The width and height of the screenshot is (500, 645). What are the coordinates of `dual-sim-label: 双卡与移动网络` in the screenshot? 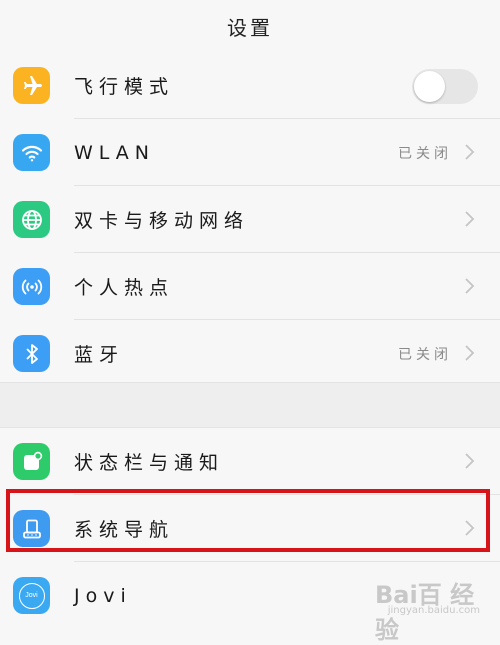 It's located at (162, 221).